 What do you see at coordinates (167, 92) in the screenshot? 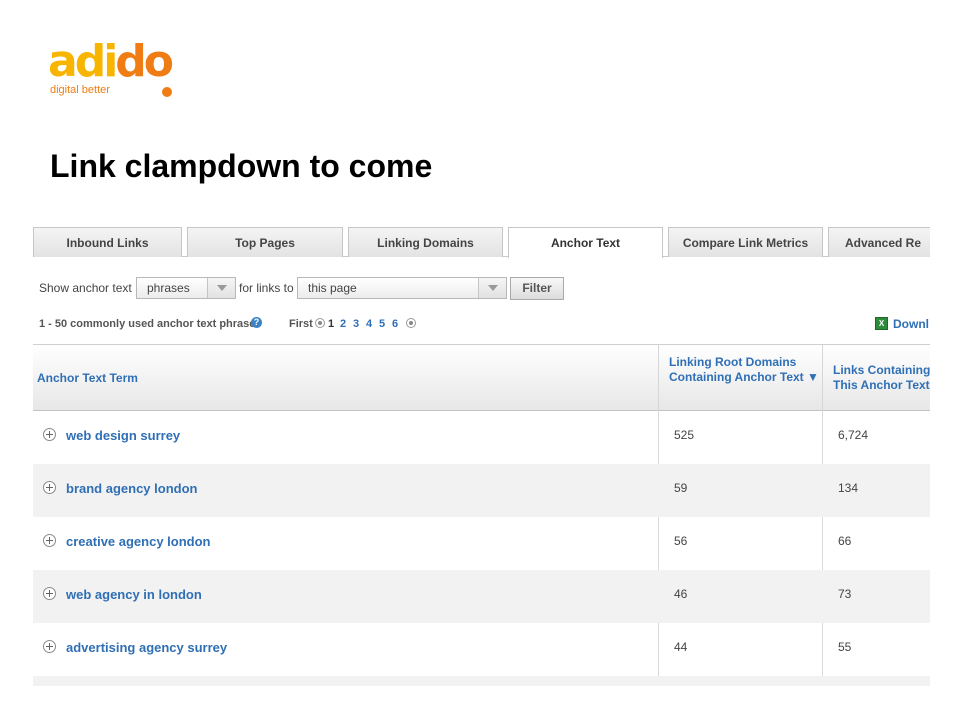
I see `logo-dot` at bounding box center [167, 92].